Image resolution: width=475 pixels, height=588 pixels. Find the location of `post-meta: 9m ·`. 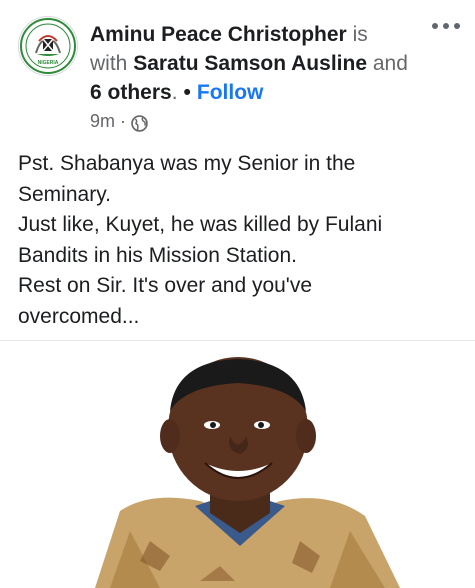

post-meta: 9m · is located at coordinates (119, 121).